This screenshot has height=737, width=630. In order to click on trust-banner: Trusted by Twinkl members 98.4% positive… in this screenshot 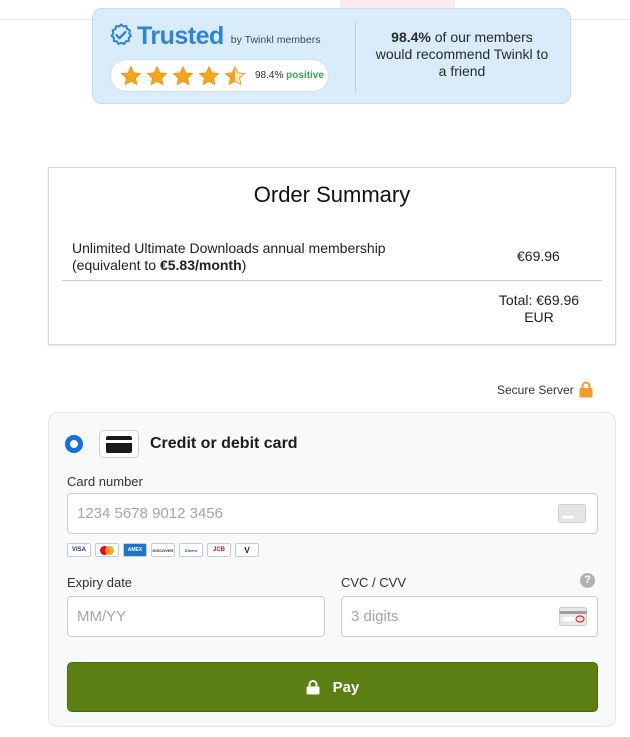, I will do `click(331, 56)`.